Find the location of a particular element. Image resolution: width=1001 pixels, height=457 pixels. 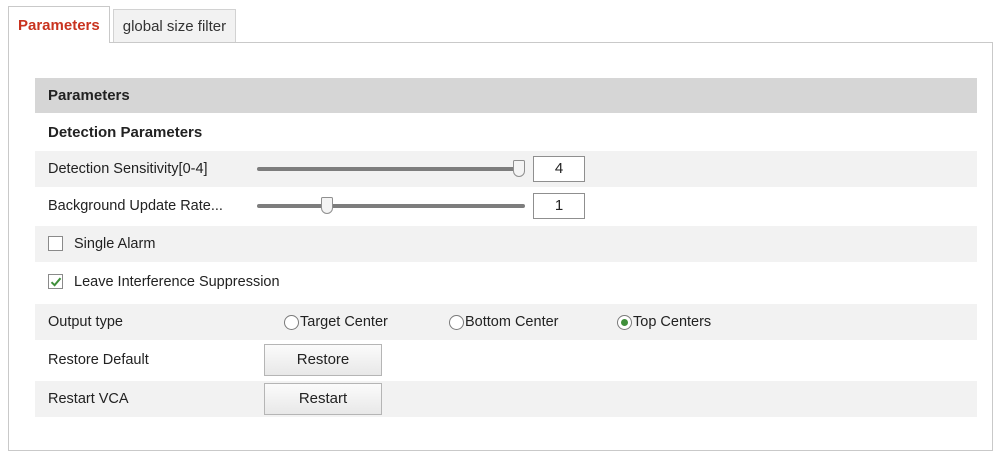

background-rate-value-field: 1 is located at coordinates (559, 206).